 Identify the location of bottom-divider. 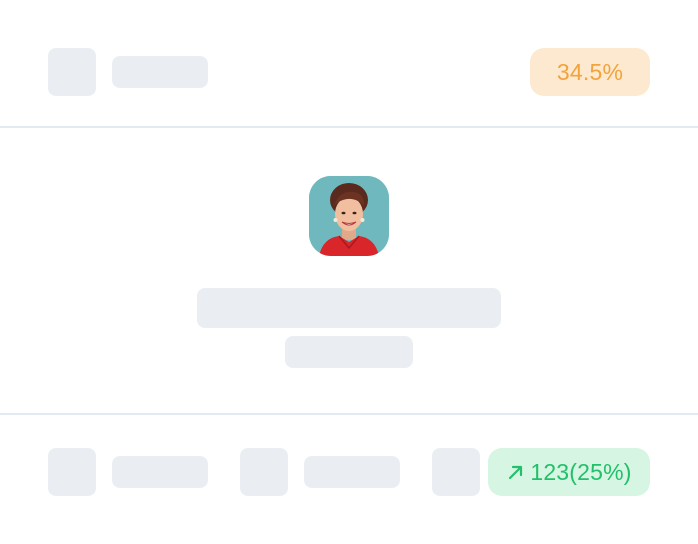
(349, 414).